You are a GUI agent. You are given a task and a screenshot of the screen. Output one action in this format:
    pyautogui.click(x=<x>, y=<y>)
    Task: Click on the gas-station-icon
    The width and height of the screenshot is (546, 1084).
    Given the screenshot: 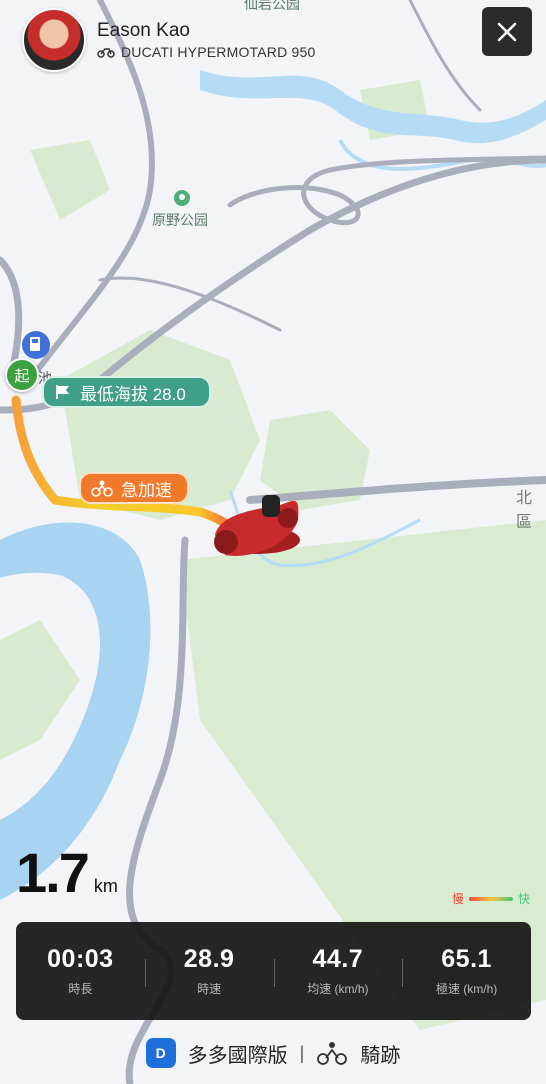 What is the action you would take?
    pyautogui.click(x=36, y=345)
    